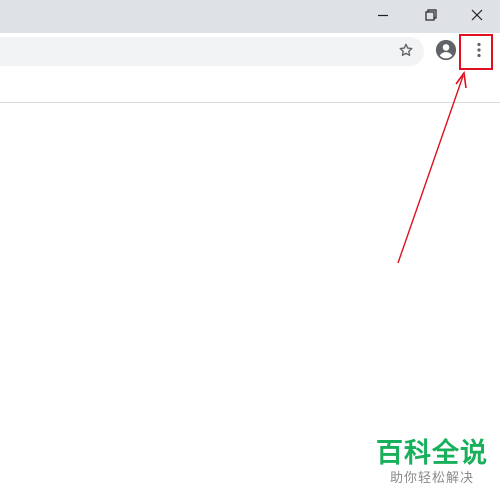 Image resolution: width=500 pixels, height=500 pixels. I want to click on watermark-subtitle: 助你轻松解决, so click(431, 478).